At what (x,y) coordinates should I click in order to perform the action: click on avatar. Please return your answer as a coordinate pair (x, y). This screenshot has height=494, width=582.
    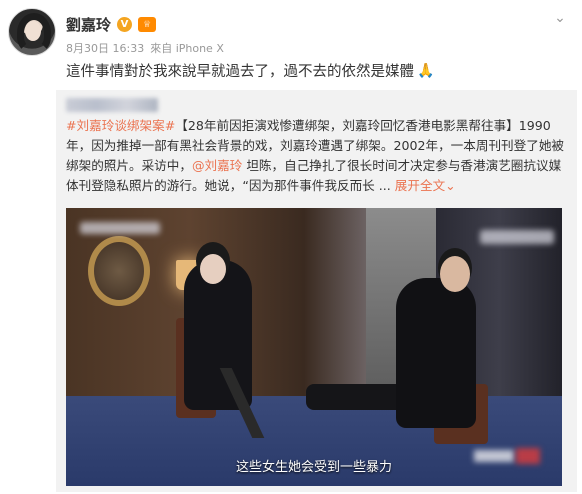
    Looking at the image, I should click on (32, 32).